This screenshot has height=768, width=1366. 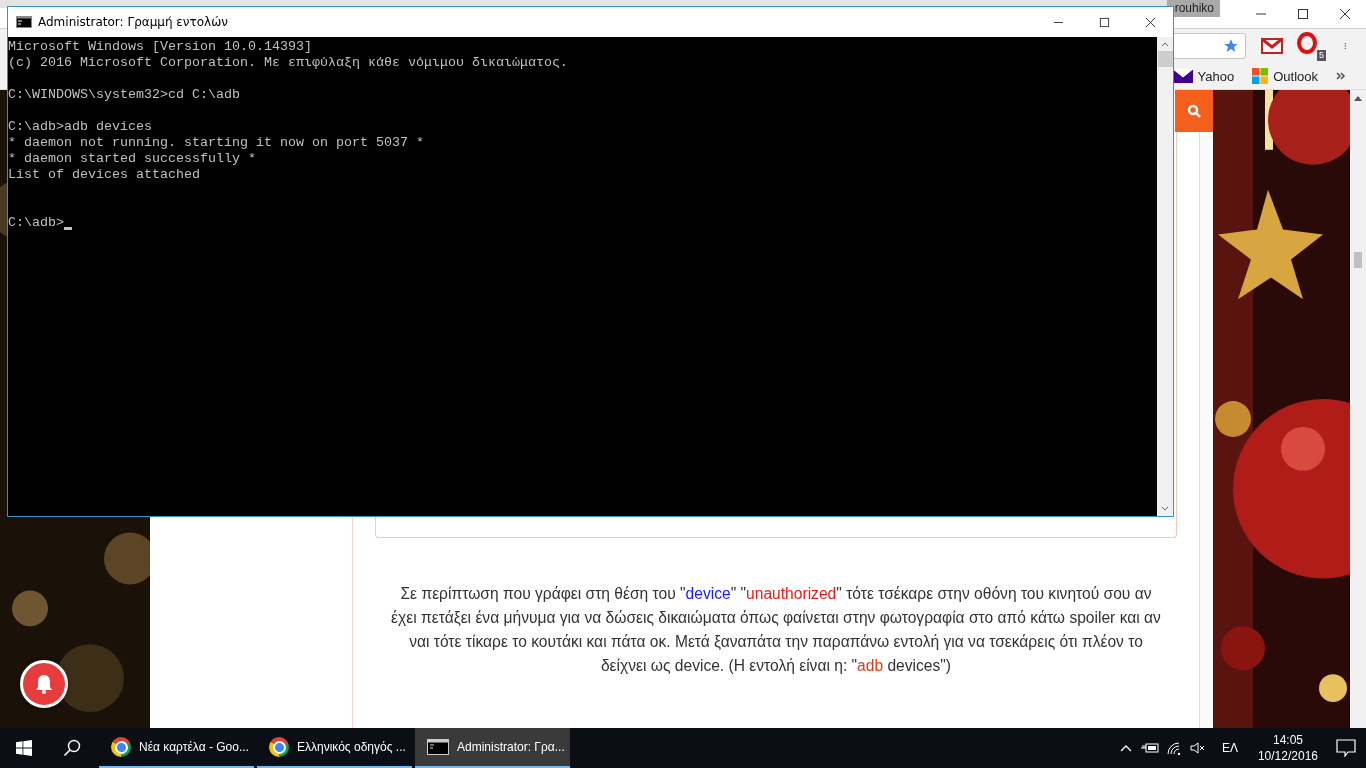 What do you see at coordinates (1210, 46) in the screenshot?
I see `address-field` at bounding box center [1210, 46].